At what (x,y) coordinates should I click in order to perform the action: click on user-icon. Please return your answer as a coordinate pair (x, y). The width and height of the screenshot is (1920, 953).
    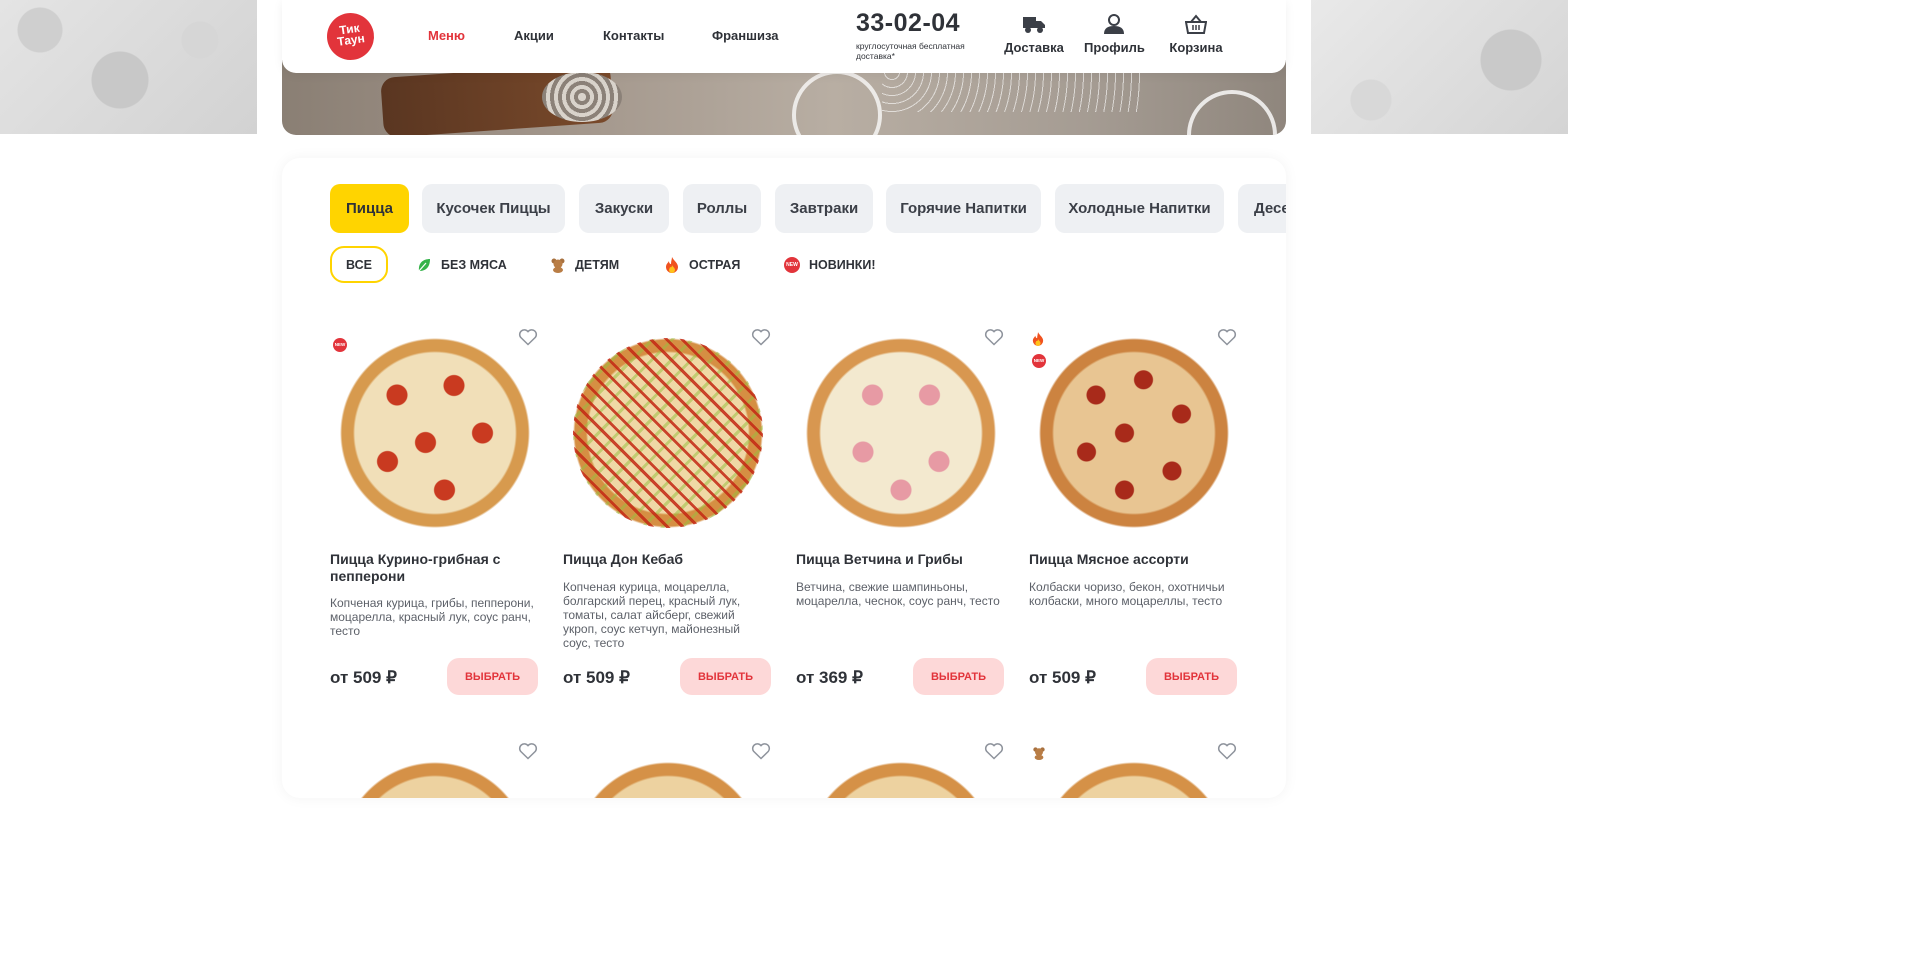
    Looking at the image, I should click on (1114, 24).